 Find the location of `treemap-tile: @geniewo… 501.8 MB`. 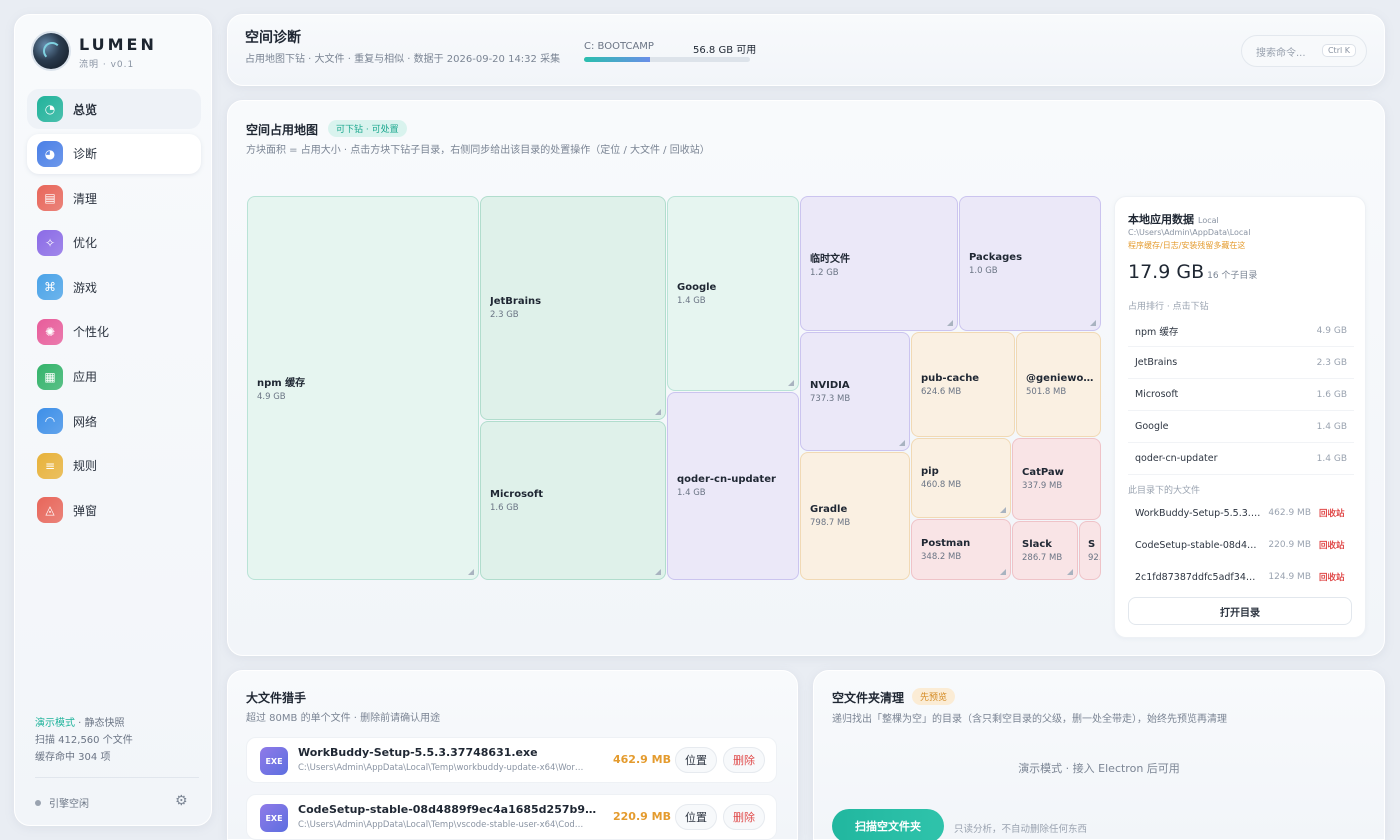

treemap-tile: @geniewo… 501.8 MB is located at coordinates (1058, 384).